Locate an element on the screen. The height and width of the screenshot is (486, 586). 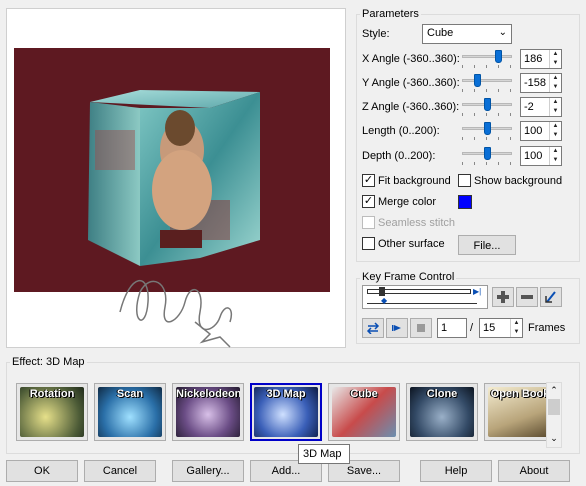
x-angle-input: 186 ▲ ▼ is located at coordinates (541, 59).